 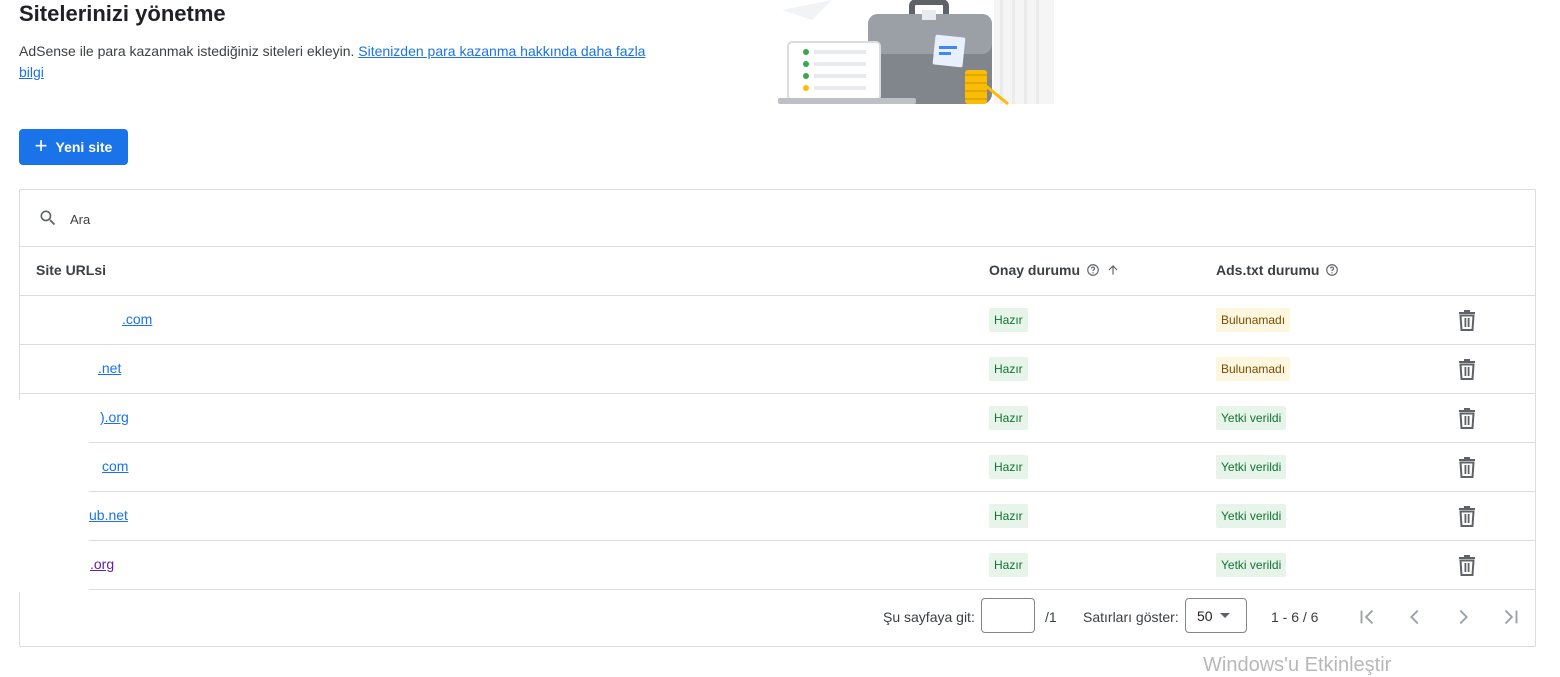 I want to click on rows-per-page-select: 50, so click(x=1216, y=615).